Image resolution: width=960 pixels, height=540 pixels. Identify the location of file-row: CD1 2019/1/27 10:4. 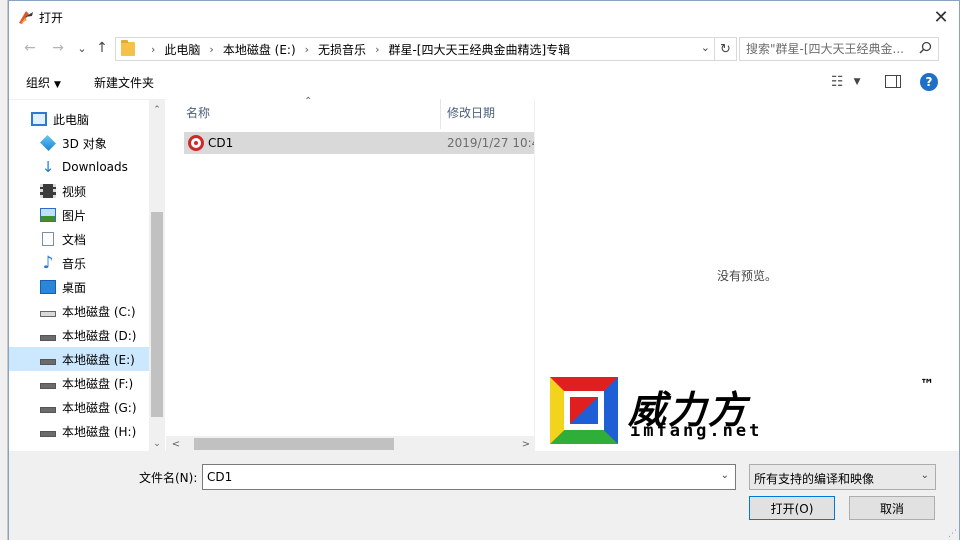
(359, 143).